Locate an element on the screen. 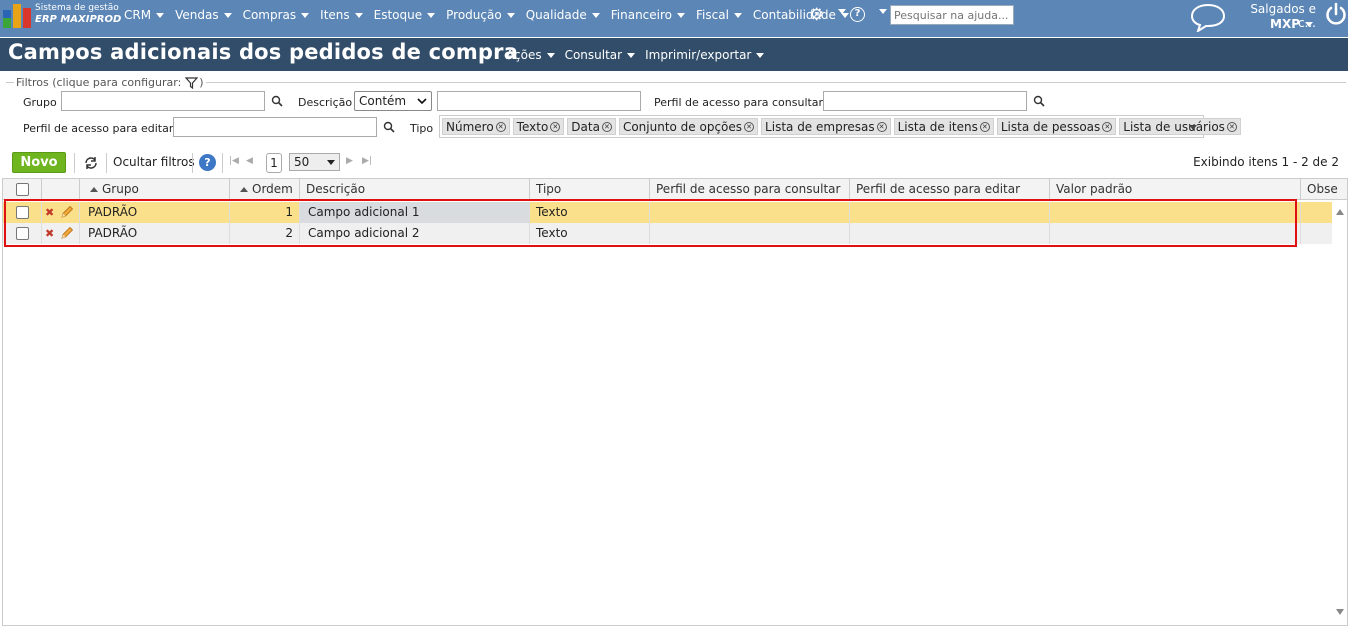  menu-estoque: Estoque is located at coordinates (405, 15).